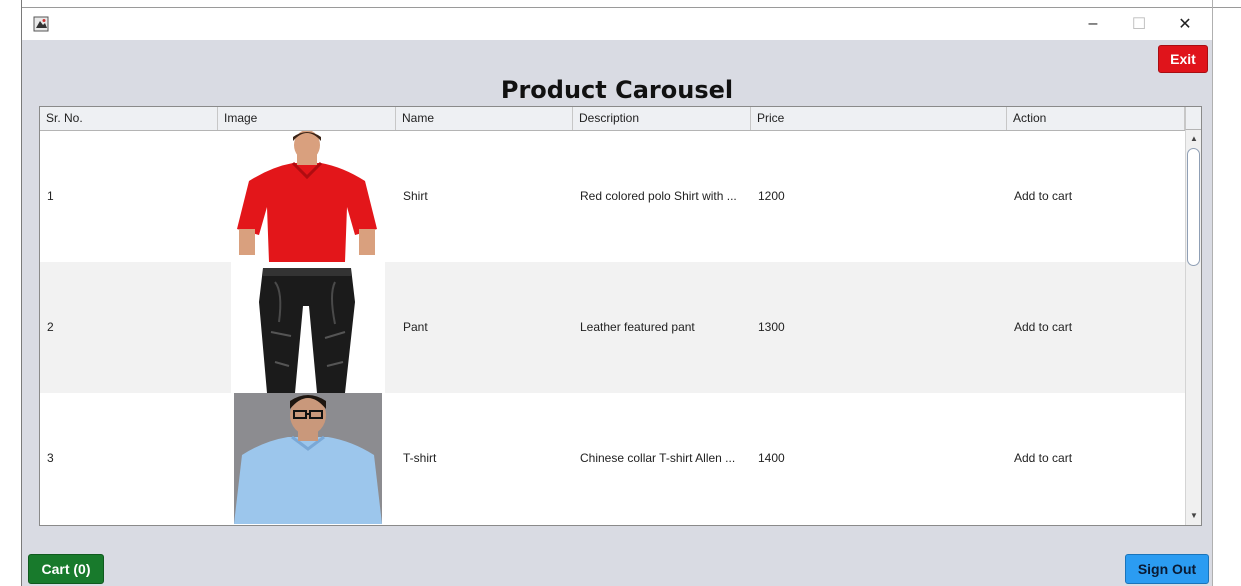  I want to click on column-header-action: Action, so click(1096, 118).